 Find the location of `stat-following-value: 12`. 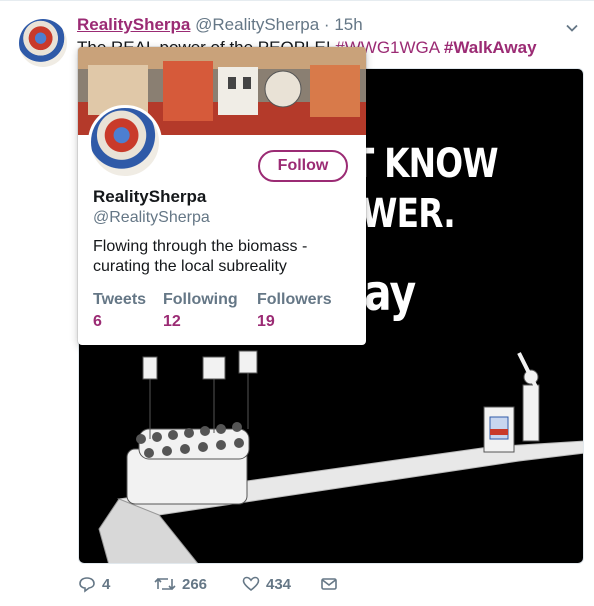

stat-following-value: 12 is located at coordinates (172, 321).